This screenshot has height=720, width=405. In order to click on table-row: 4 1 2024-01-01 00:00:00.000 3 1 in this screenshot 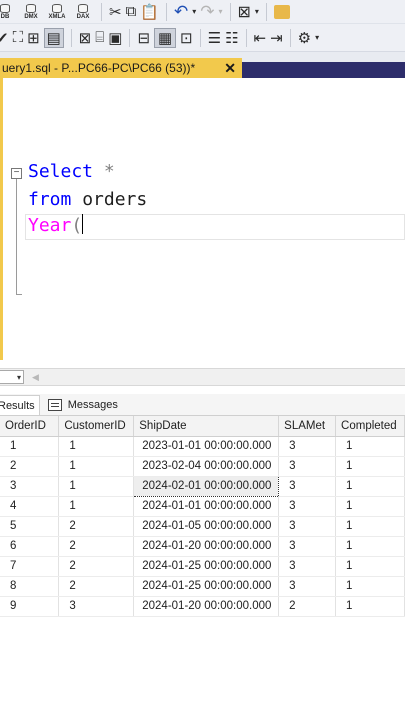, I will do `click(202, 506)`.